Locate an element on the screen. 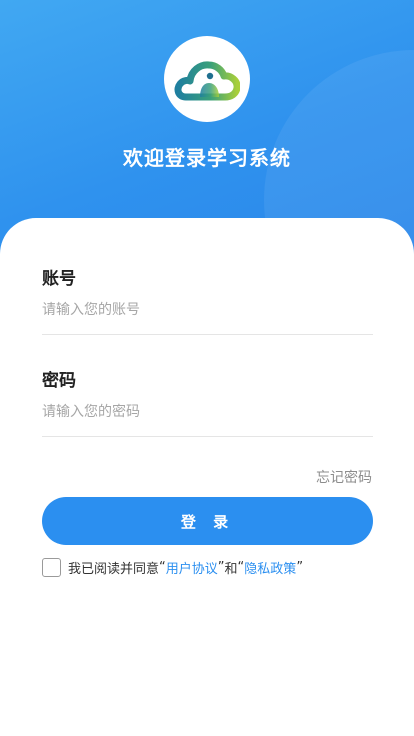 The height and width of the screenshot is (736, 414). app-logo is located at coordinates (207, 79).